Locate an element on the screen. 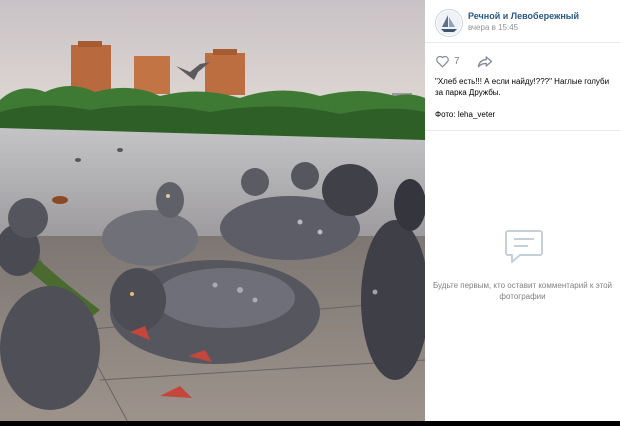  group-avatar is located at coordinates (449, 23).